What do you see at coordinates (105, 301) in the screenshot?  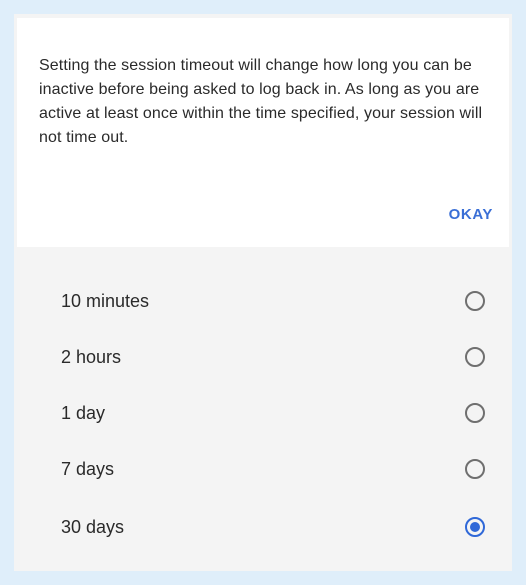 I see `timeout-option-label: 10 minutes` at bounding box center [105, 301].